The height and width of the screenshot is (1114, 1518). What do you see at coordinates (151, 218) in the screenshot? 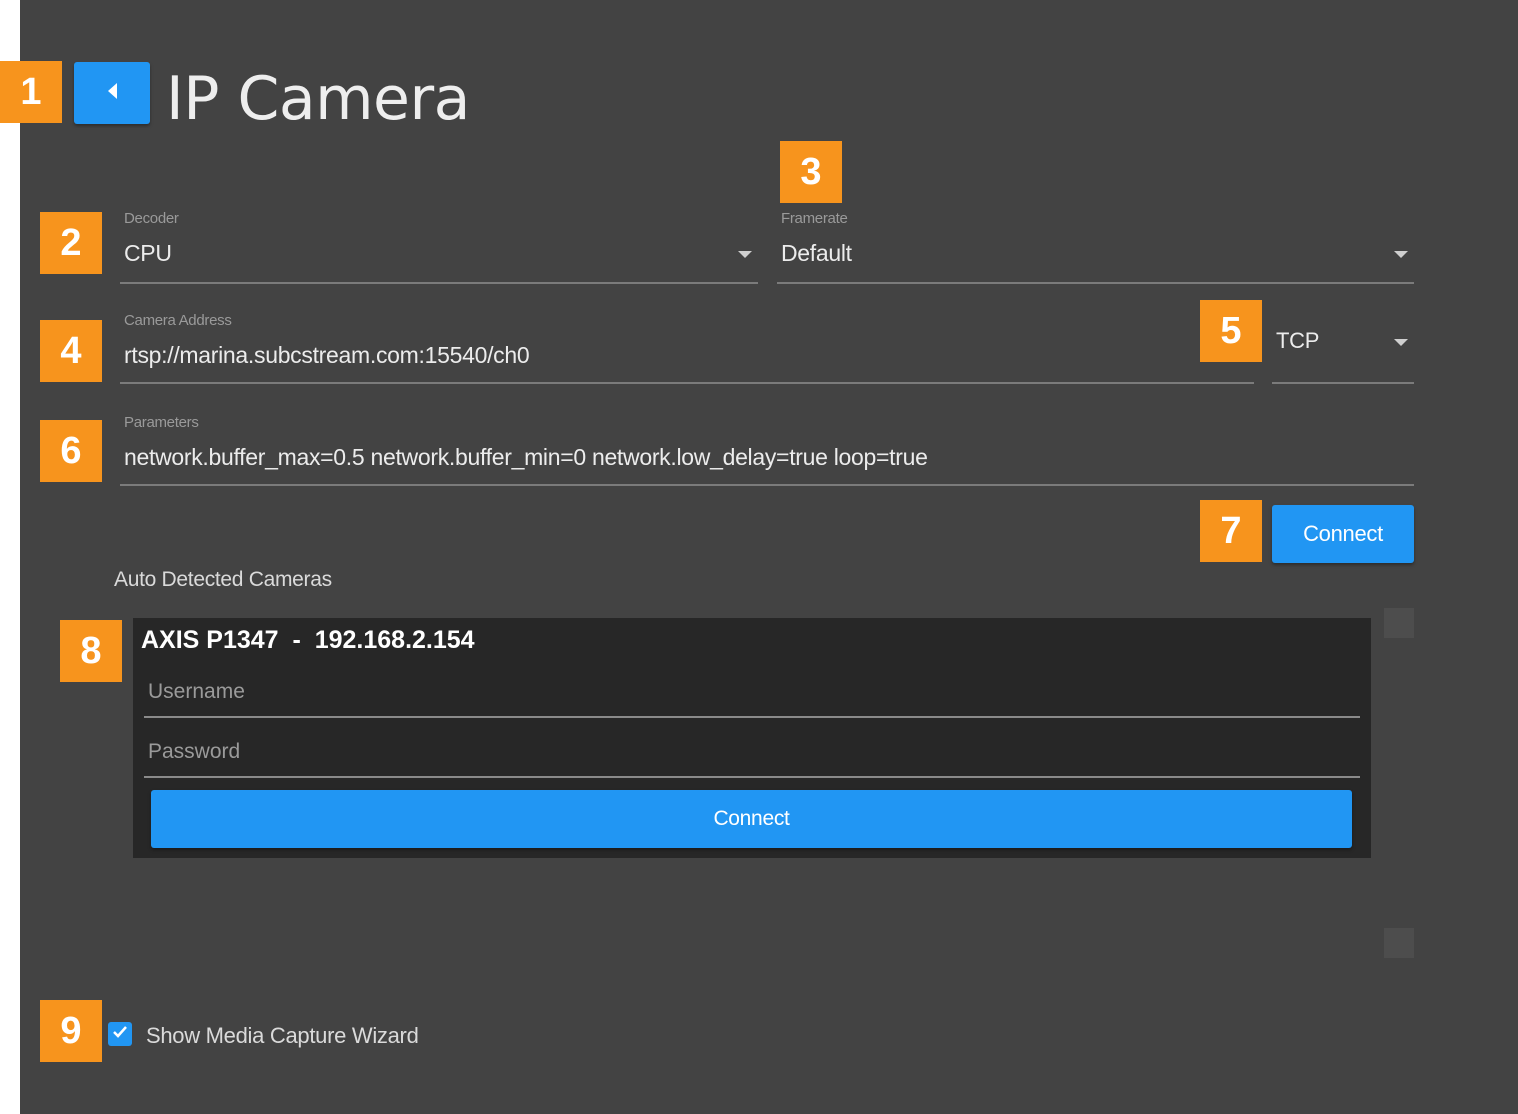
I see `decoder-label: Decoder` at bounding box center [151, 218].